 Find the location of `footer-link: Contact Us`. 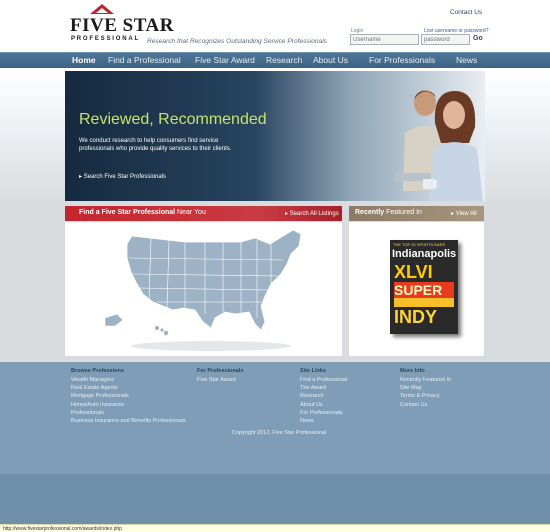

footer-link: Contact Us is located at coordinates (425, 405).